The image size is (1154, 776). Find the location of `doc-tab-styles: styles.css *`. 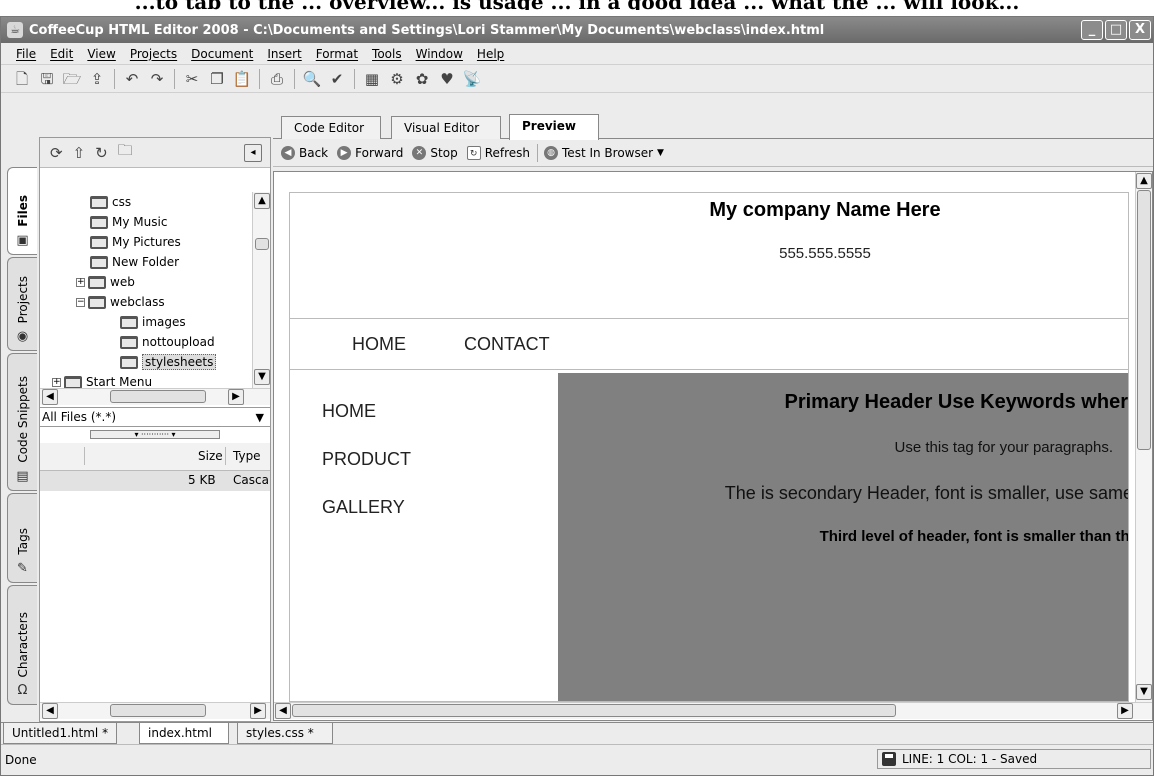

doc-tab-styles: styles.css * is located at coordinates (285, 733).